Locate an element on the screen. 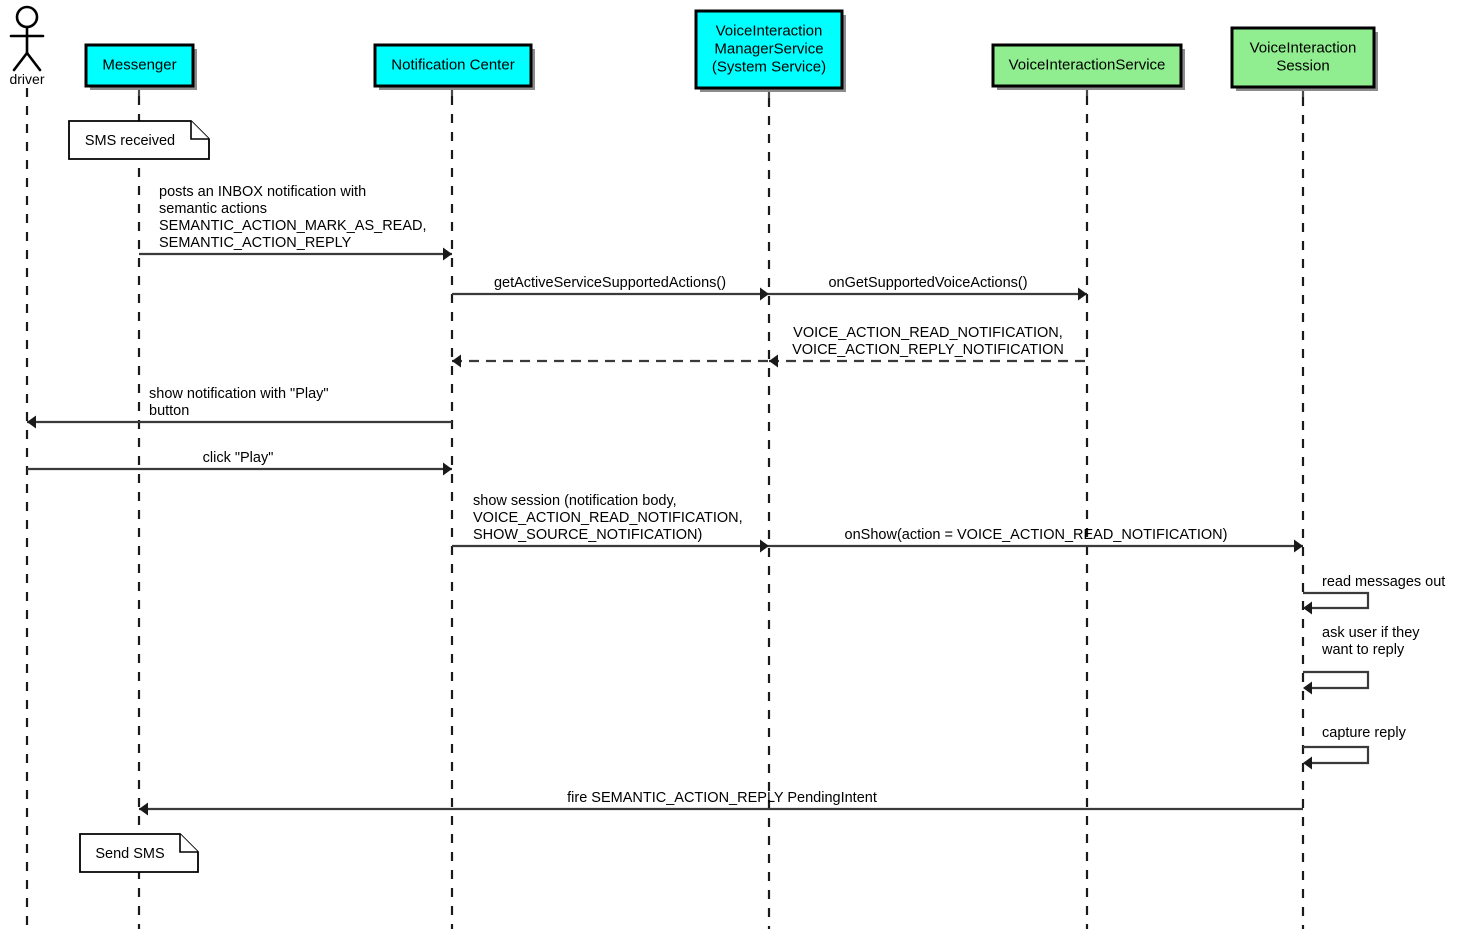 This screenshot has width=1457, height=929. selfcall-read-messages-out: read messages out is located at coordinates (1374, 594).